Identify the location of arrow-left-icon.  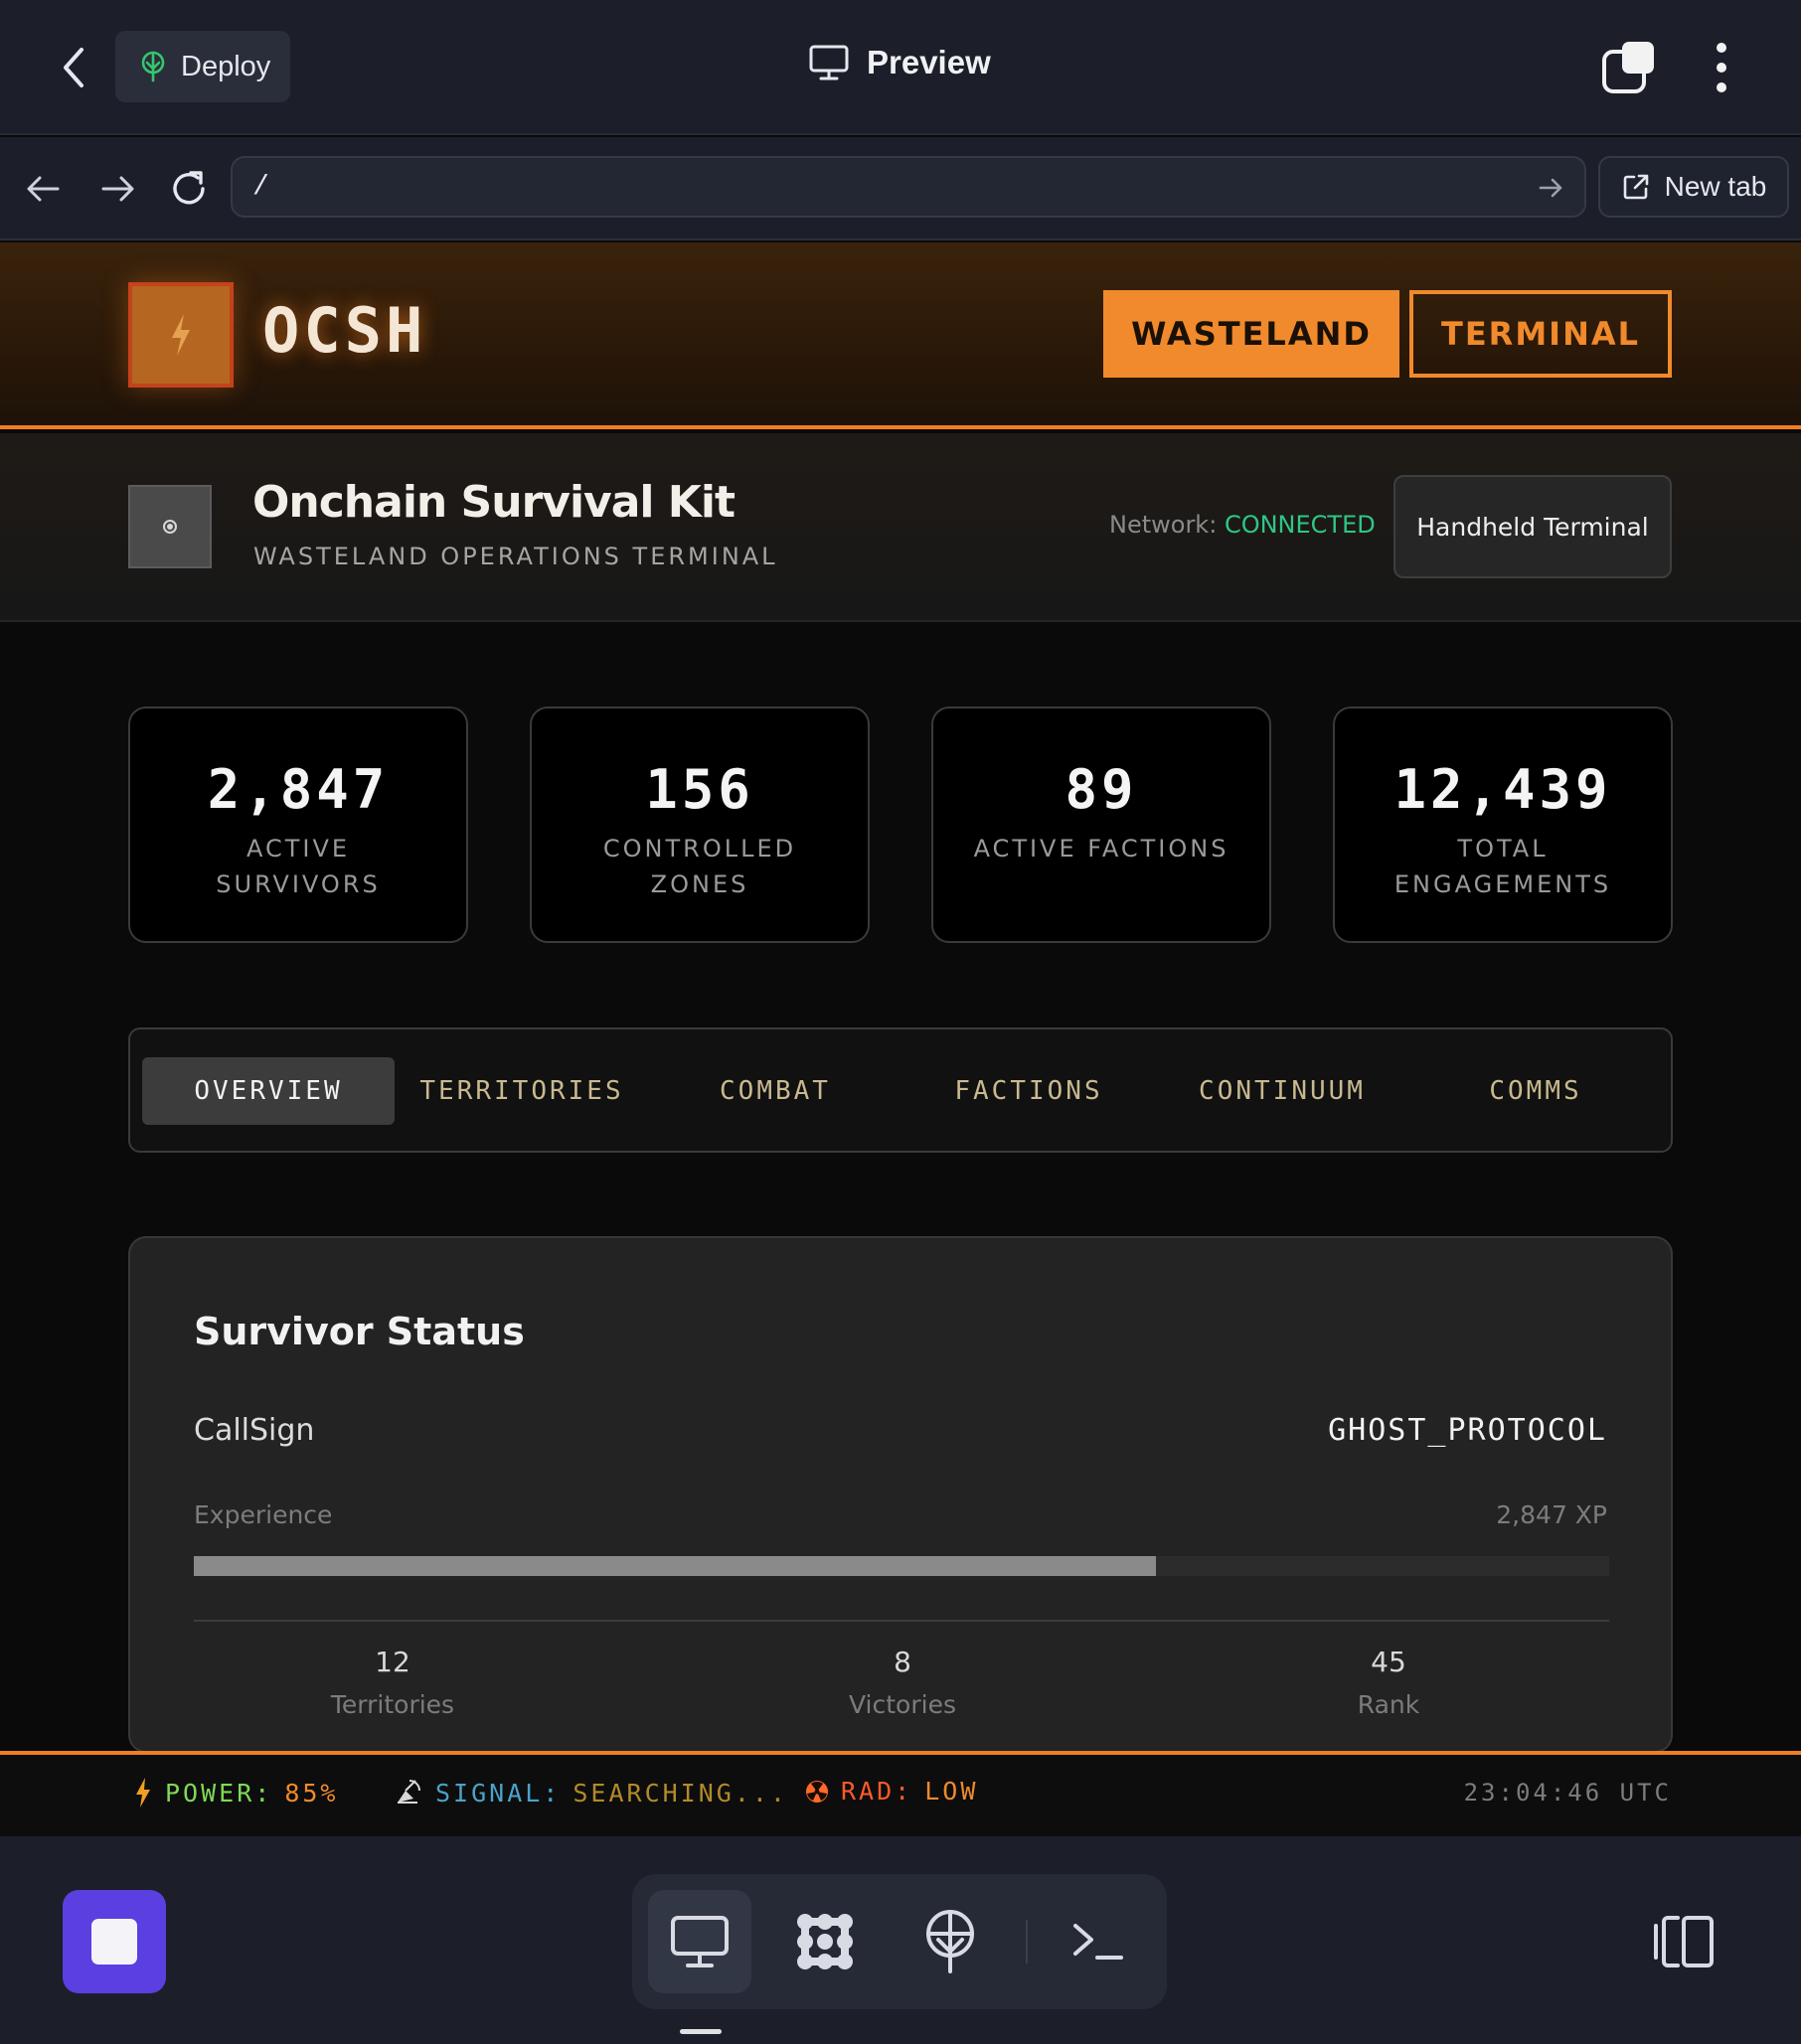
(43, 189).